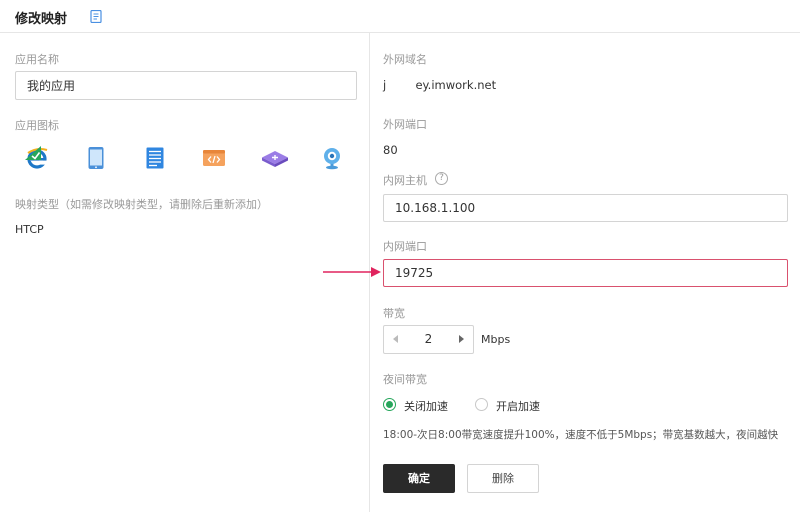  I want to click on webcam-icon, so click(332, 159).